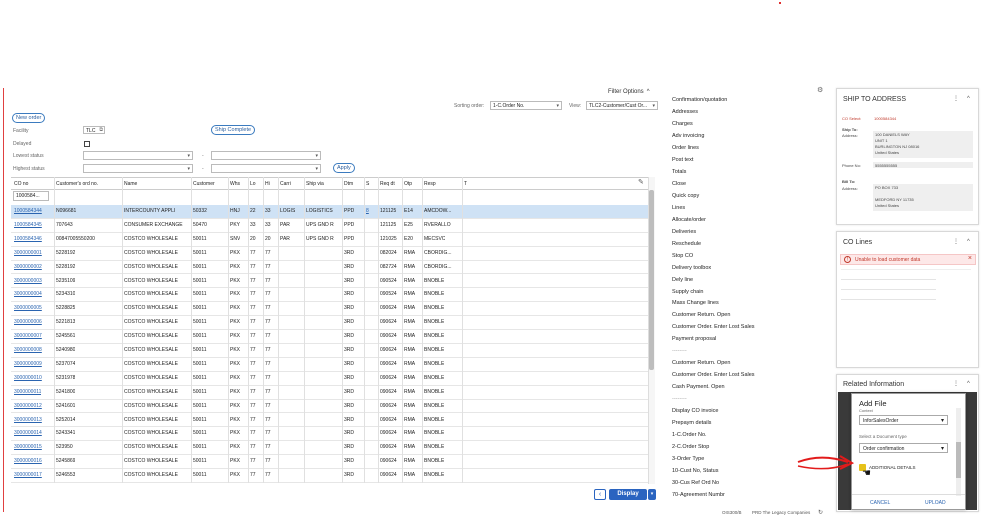 The width and height of the screenshot is (991, 526). I want to click on column-header: T, so click(465, 184).